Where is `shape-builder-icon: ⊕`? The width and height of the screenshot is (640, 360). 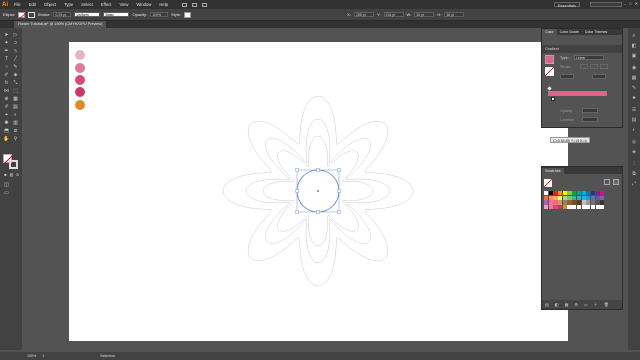 shape-builder-icon: ⊕ is located at coordinates (6, 99).